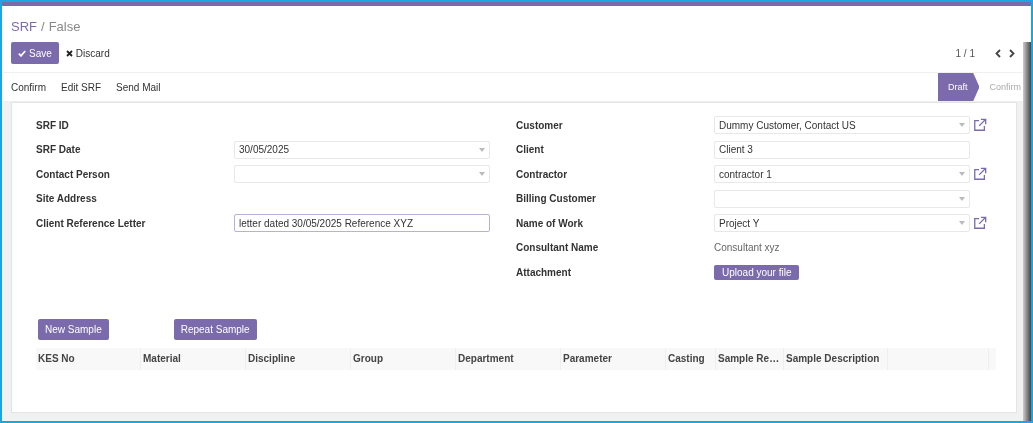 This screenshot has height=423, width=1033. Describe the element at coordinates (67, 199) in the screenshot. I see `field-label: Site Address` at that location.